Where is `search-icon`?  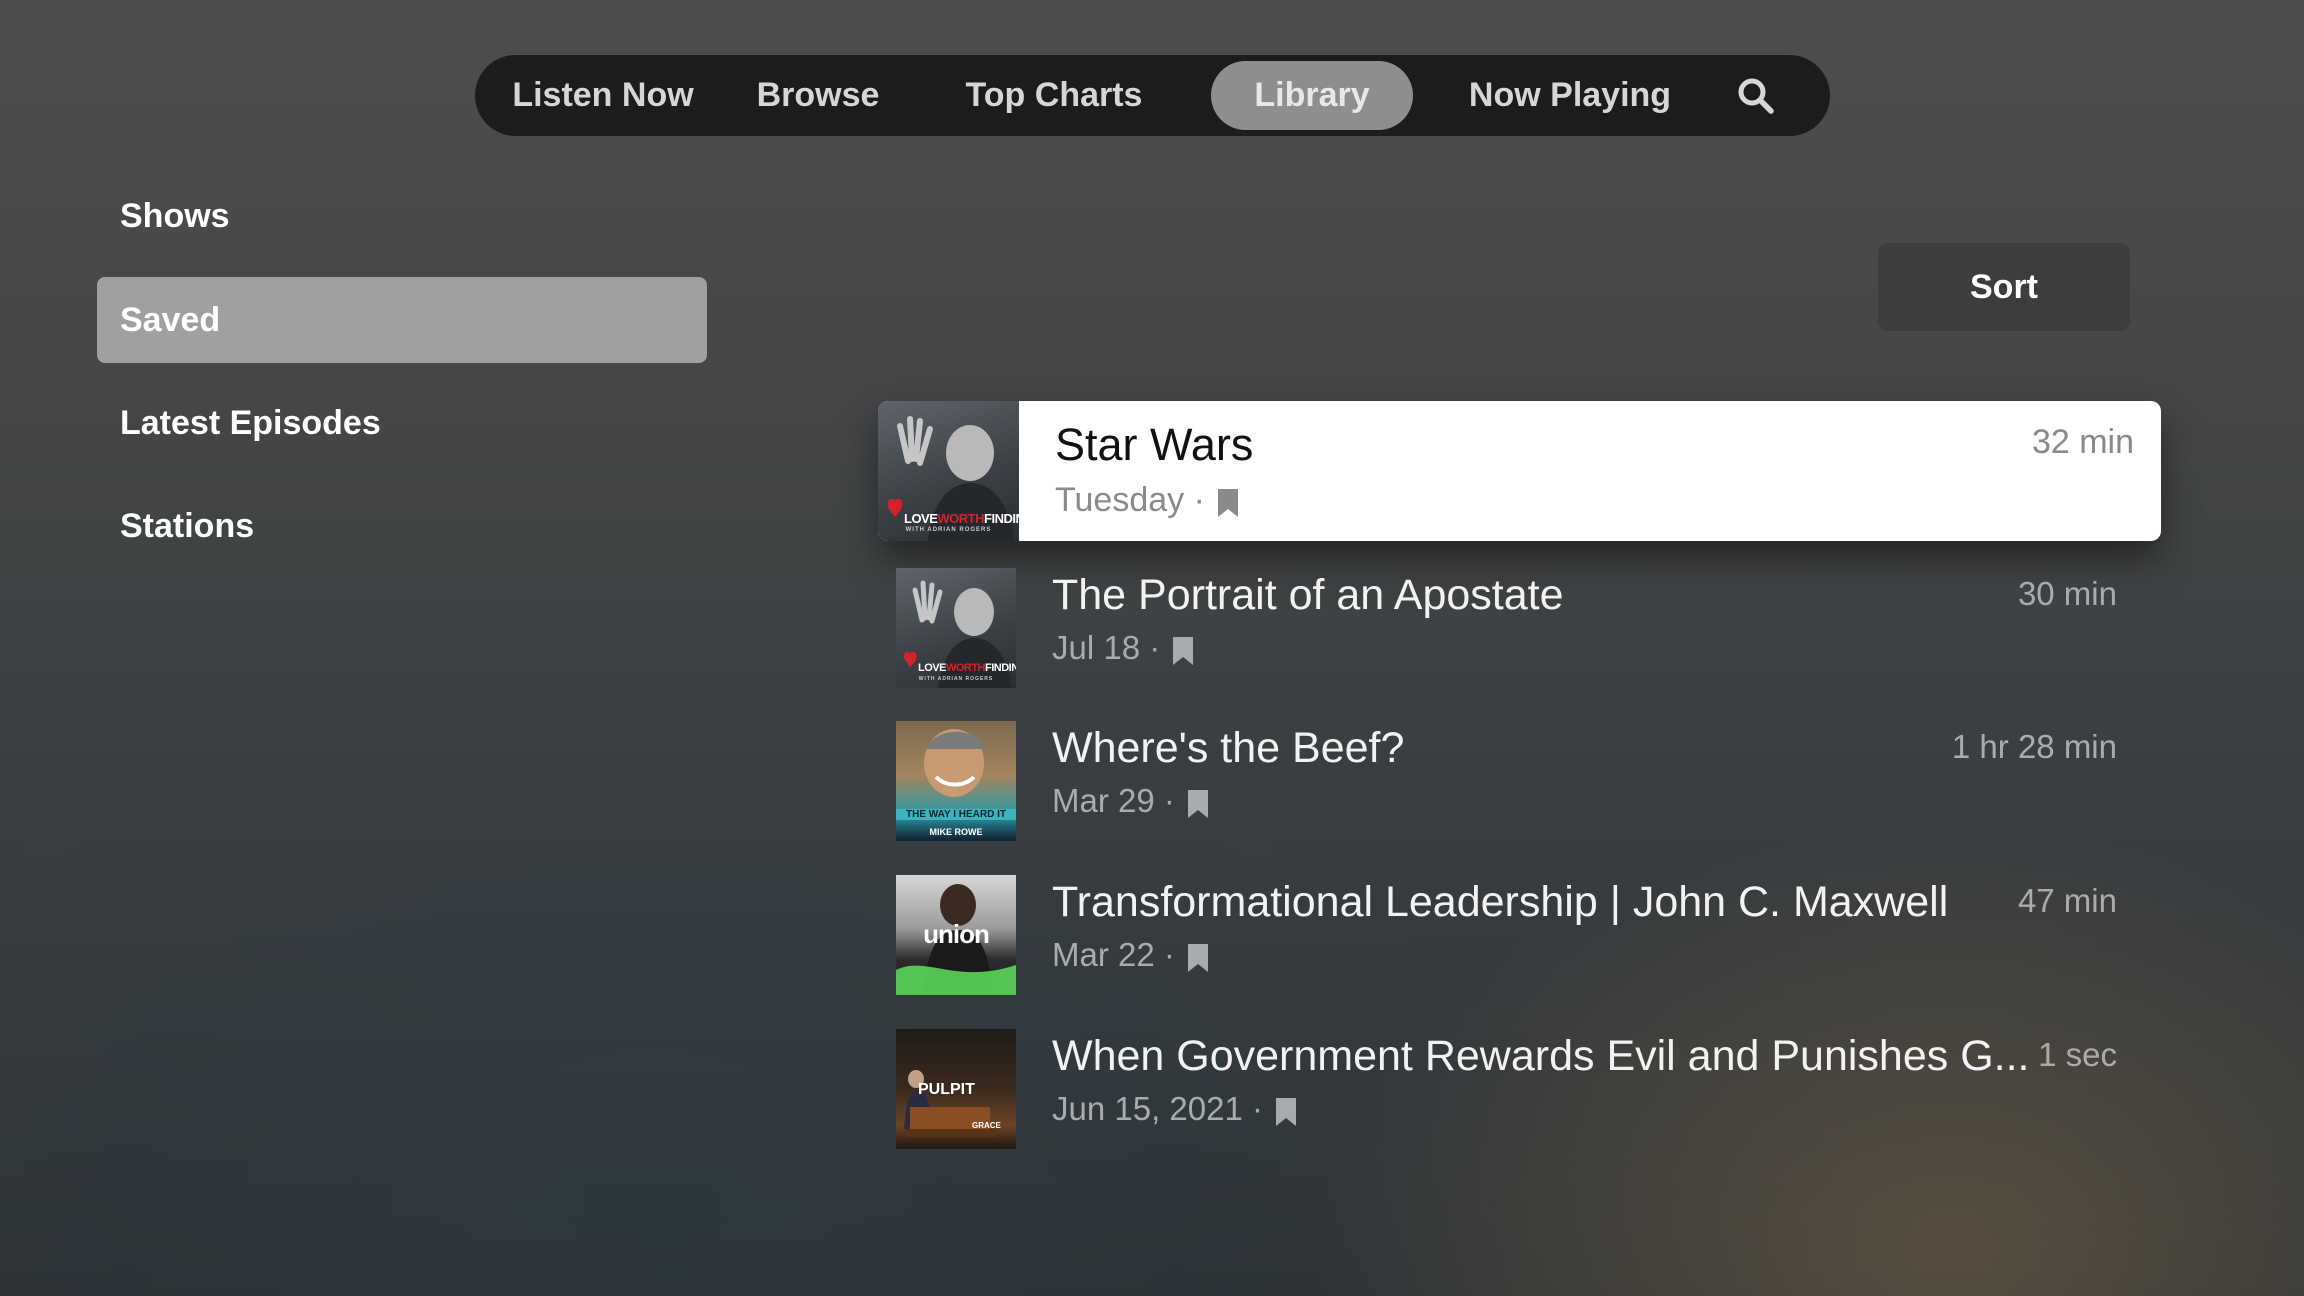
search-icon is located at coordinates (1756, 96).